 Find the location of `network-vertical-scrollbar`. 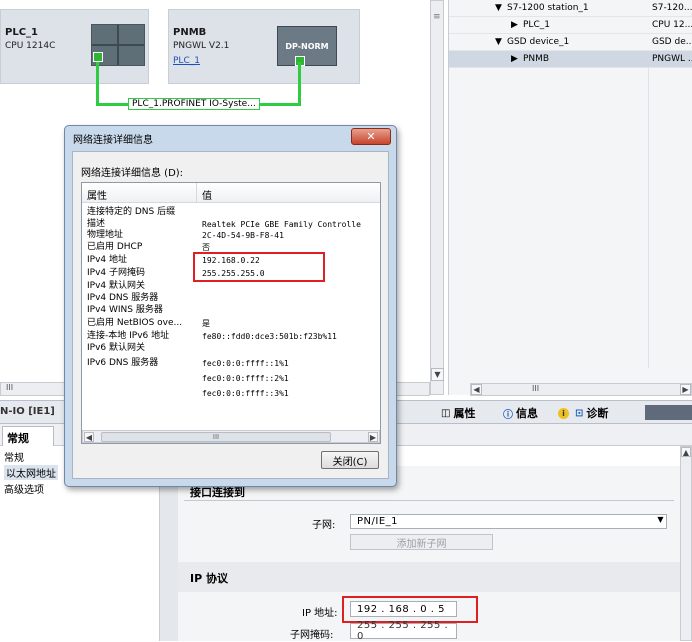

network-vertical-scrollbar is located at coordinates (437, 197).